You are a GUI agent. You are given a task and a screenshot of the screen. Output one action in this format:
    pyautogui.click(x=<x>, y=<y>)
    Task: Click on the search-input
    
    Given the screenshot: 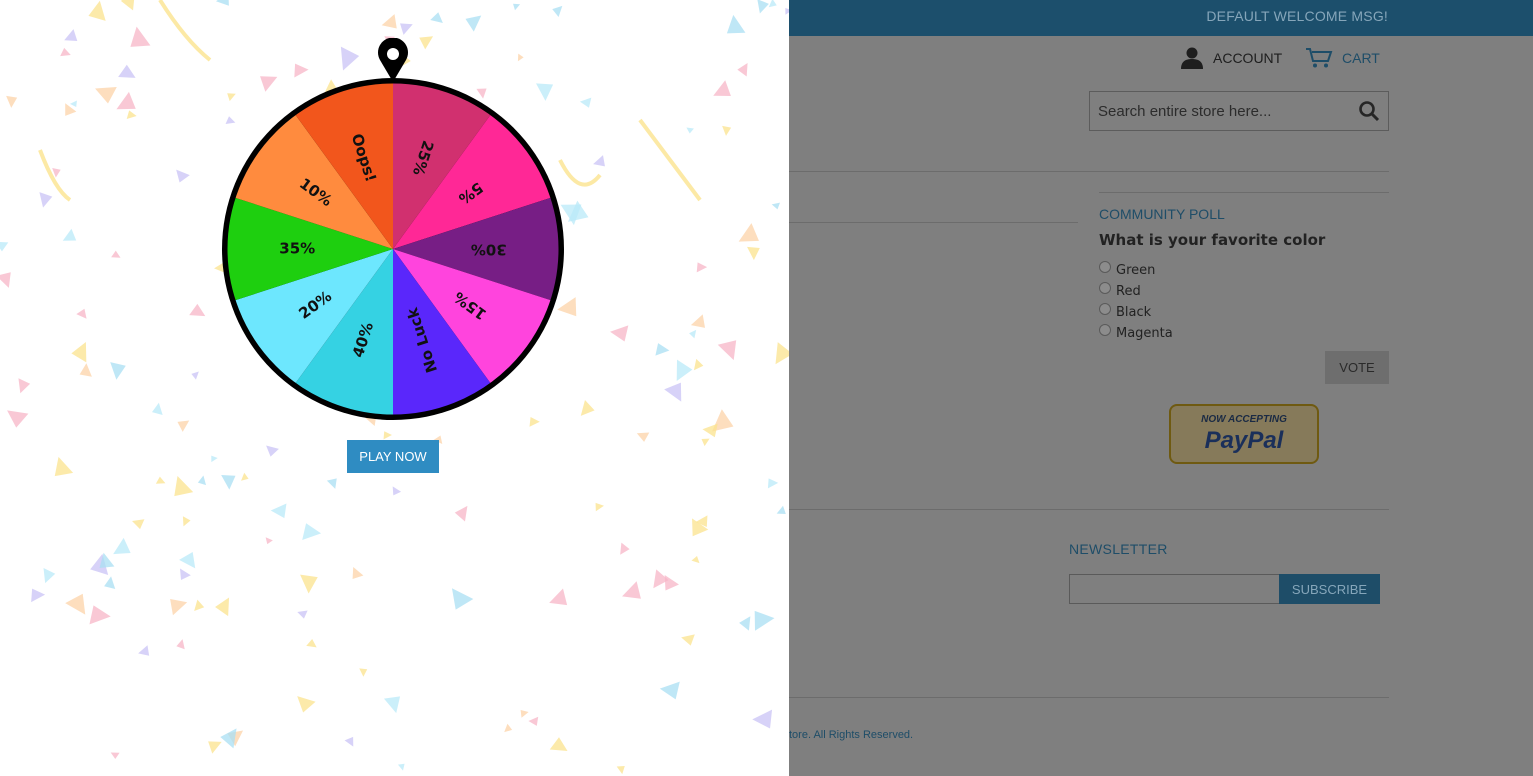 What is the action you would take?
    pyautogui.click(x=1223, y=111)
    